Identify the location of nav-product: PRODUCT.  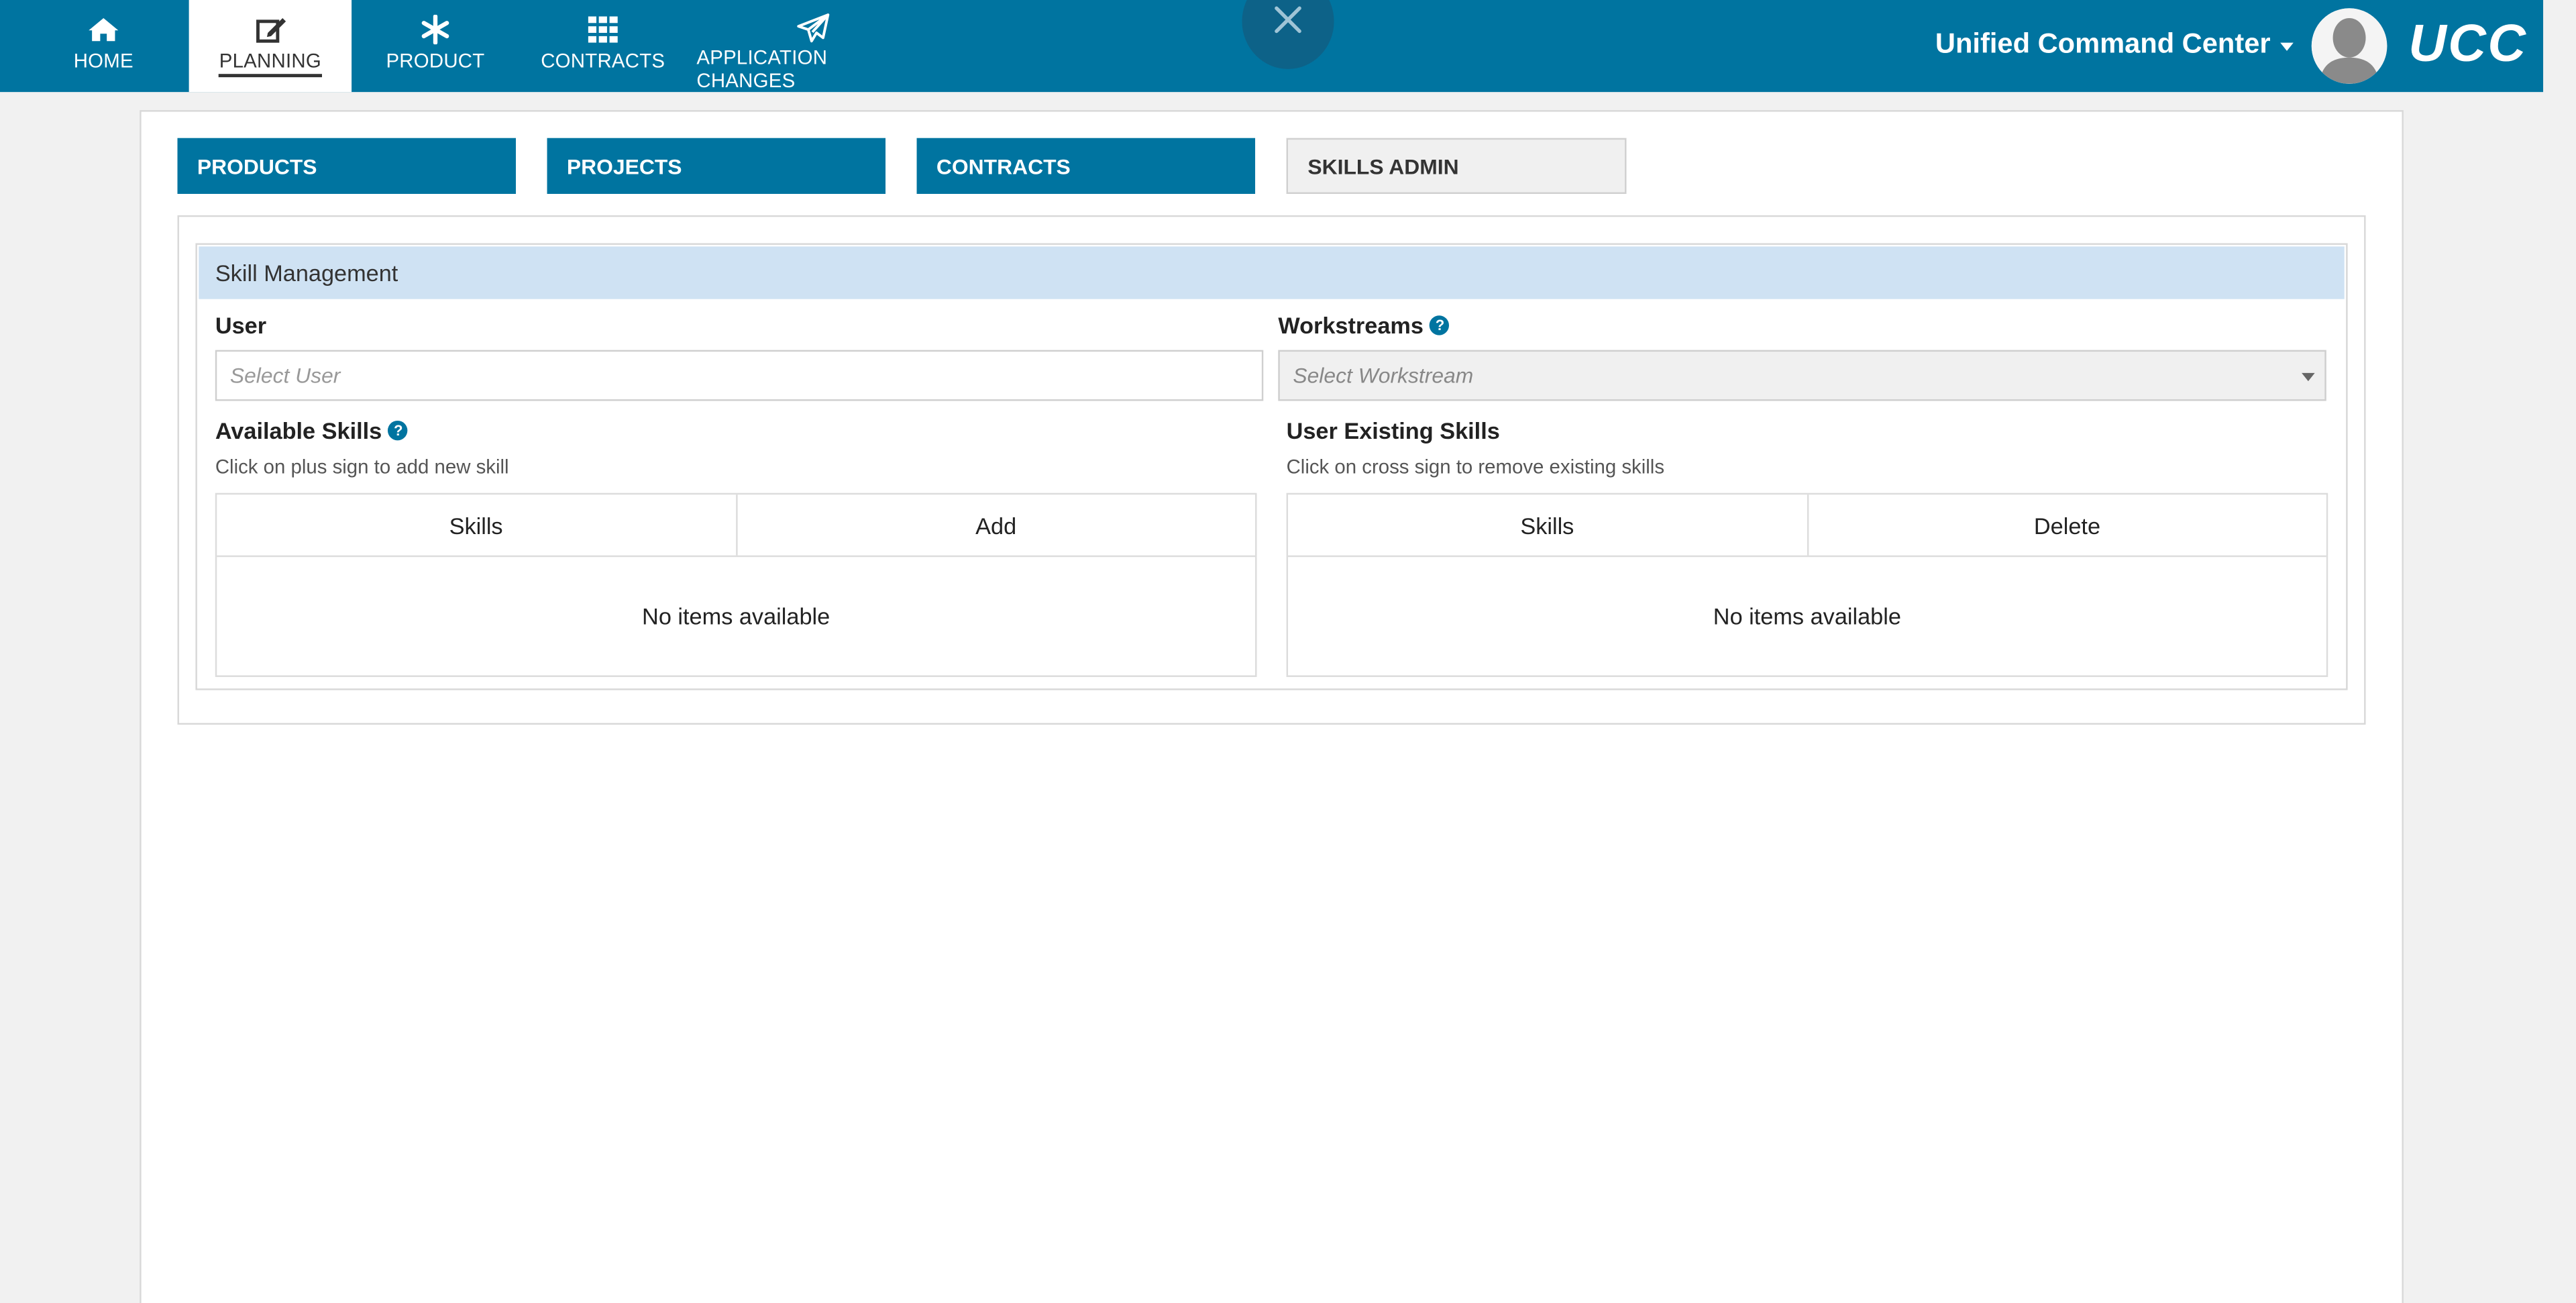
(435, 46).